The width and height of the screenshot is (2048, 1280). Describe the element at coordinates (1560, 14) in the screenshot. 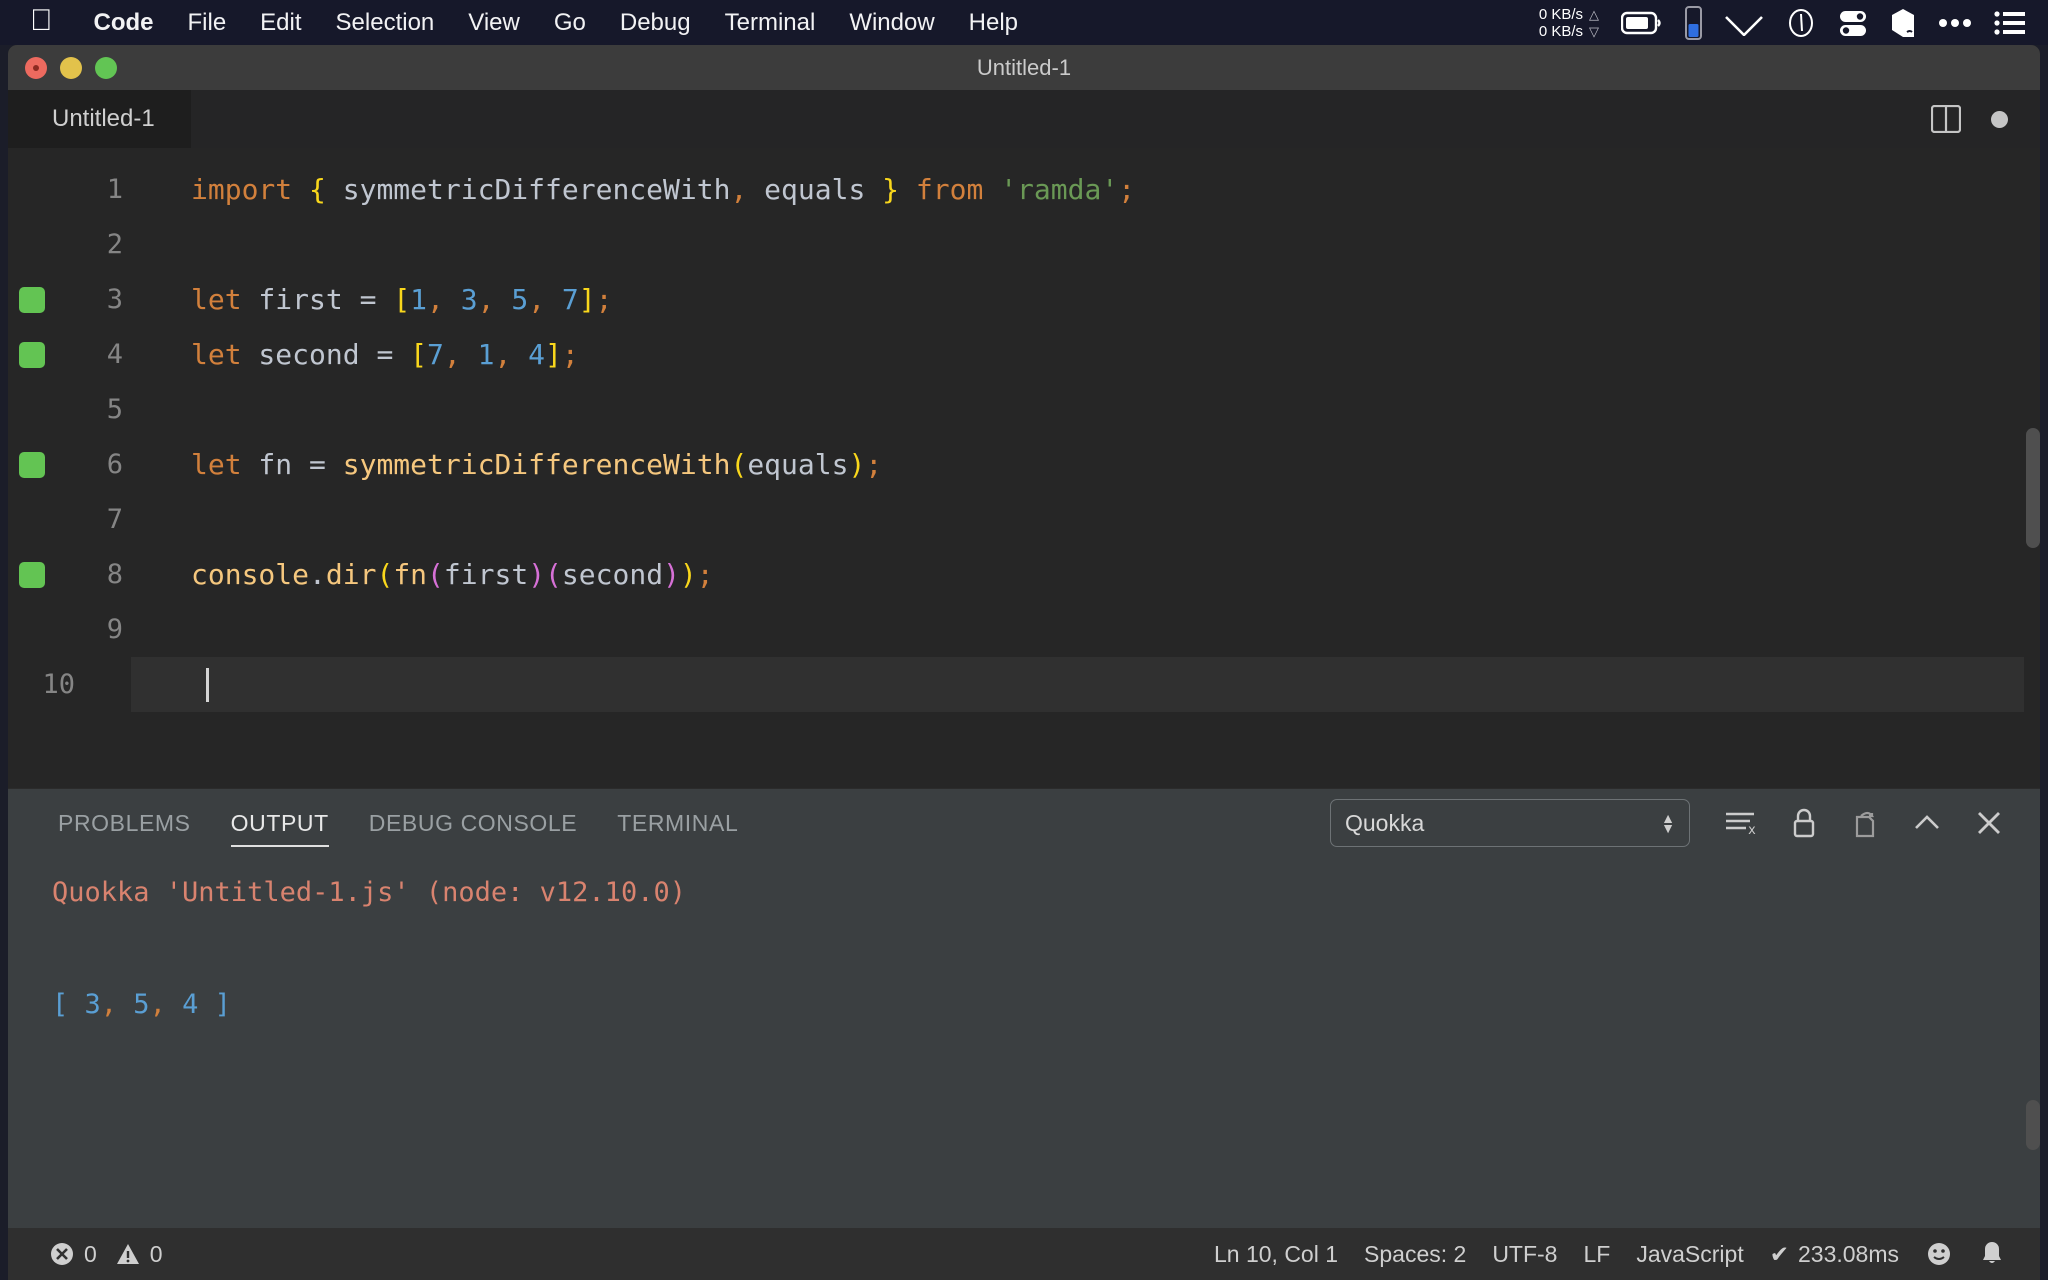

I see `network-upload-speed: 0 KB/s` at that location.